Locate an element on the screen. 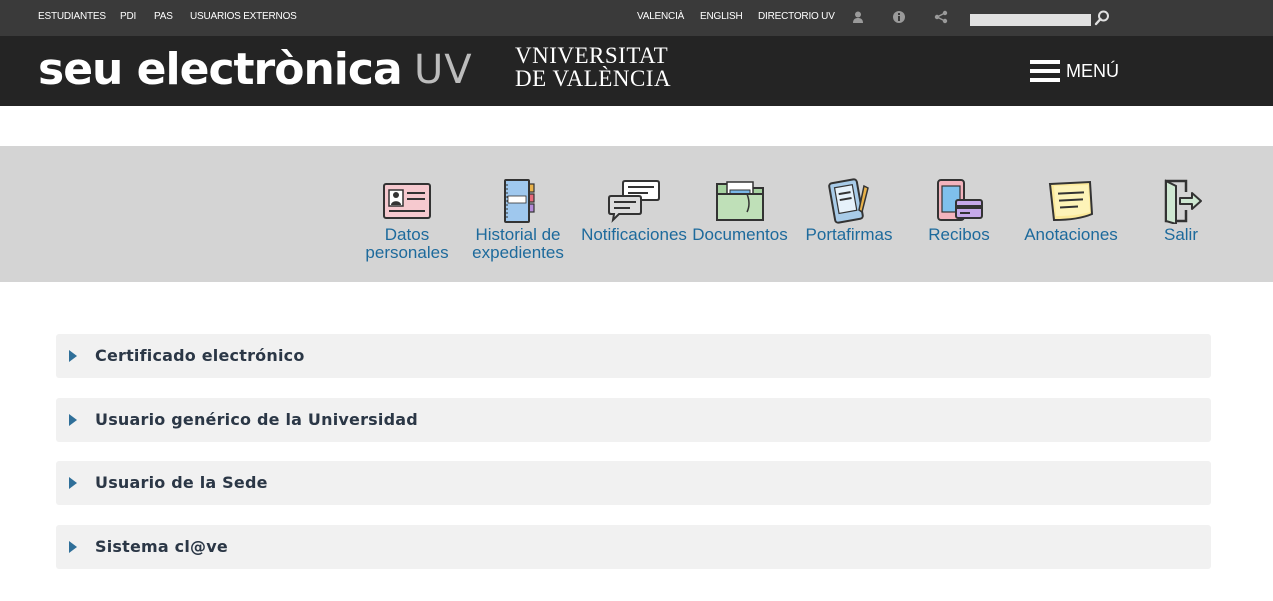 The height and width of the screenshot is (601, 1273). site-logo: seu electrònica is located at coordinates (220, 70).